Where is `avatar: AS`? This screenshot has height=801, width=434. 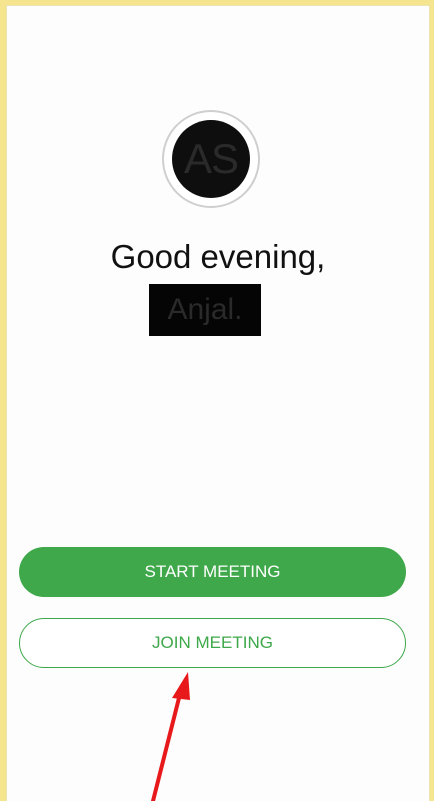
avatar: AS is located at coordinates (211, 159).